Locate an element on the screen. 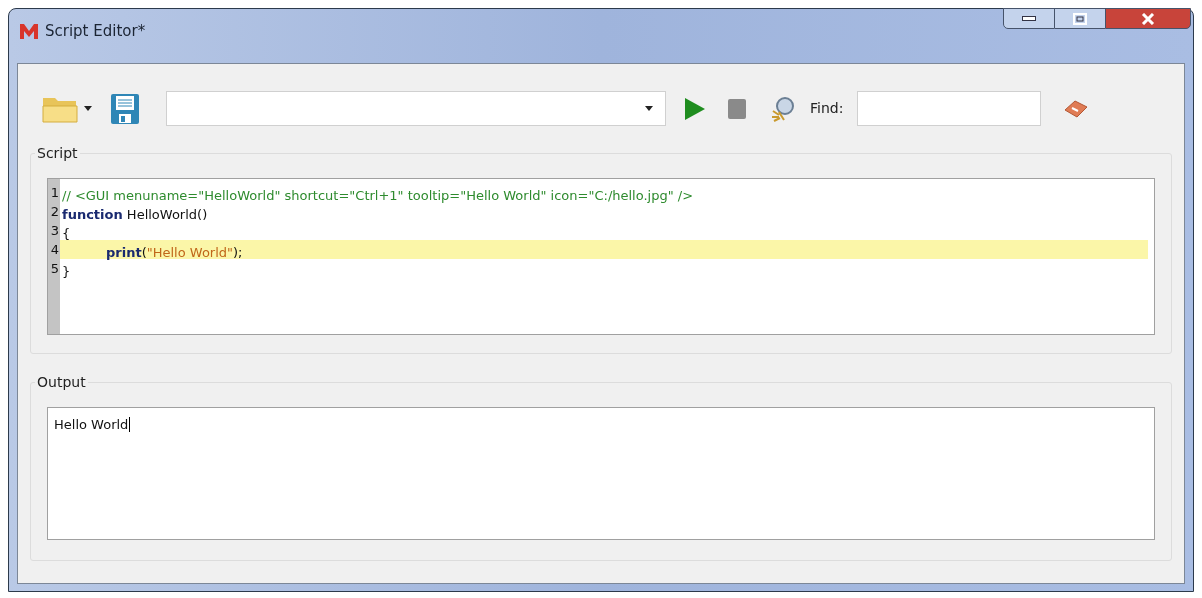  close-icon is located at coordinates (1148, 18).